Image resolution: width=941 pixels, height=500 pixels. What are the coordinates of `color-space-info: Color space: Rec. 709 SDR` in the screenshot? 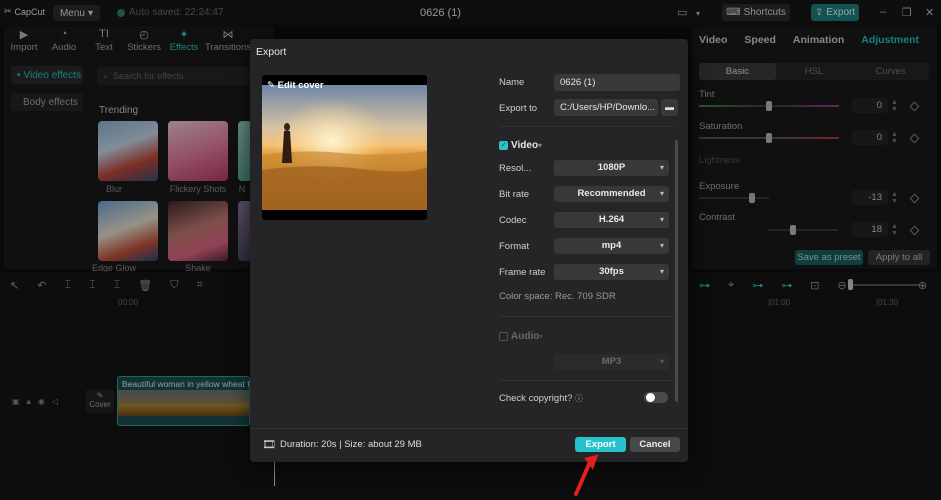 It's located at (557, 296).